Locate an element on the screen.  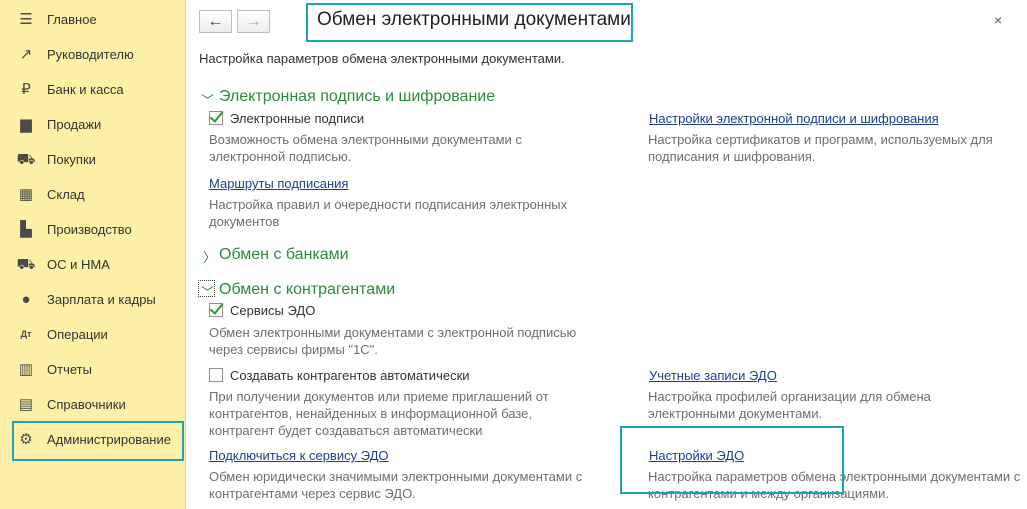
page-title: Обмен электронными документами is located at coordinates (474, 19).